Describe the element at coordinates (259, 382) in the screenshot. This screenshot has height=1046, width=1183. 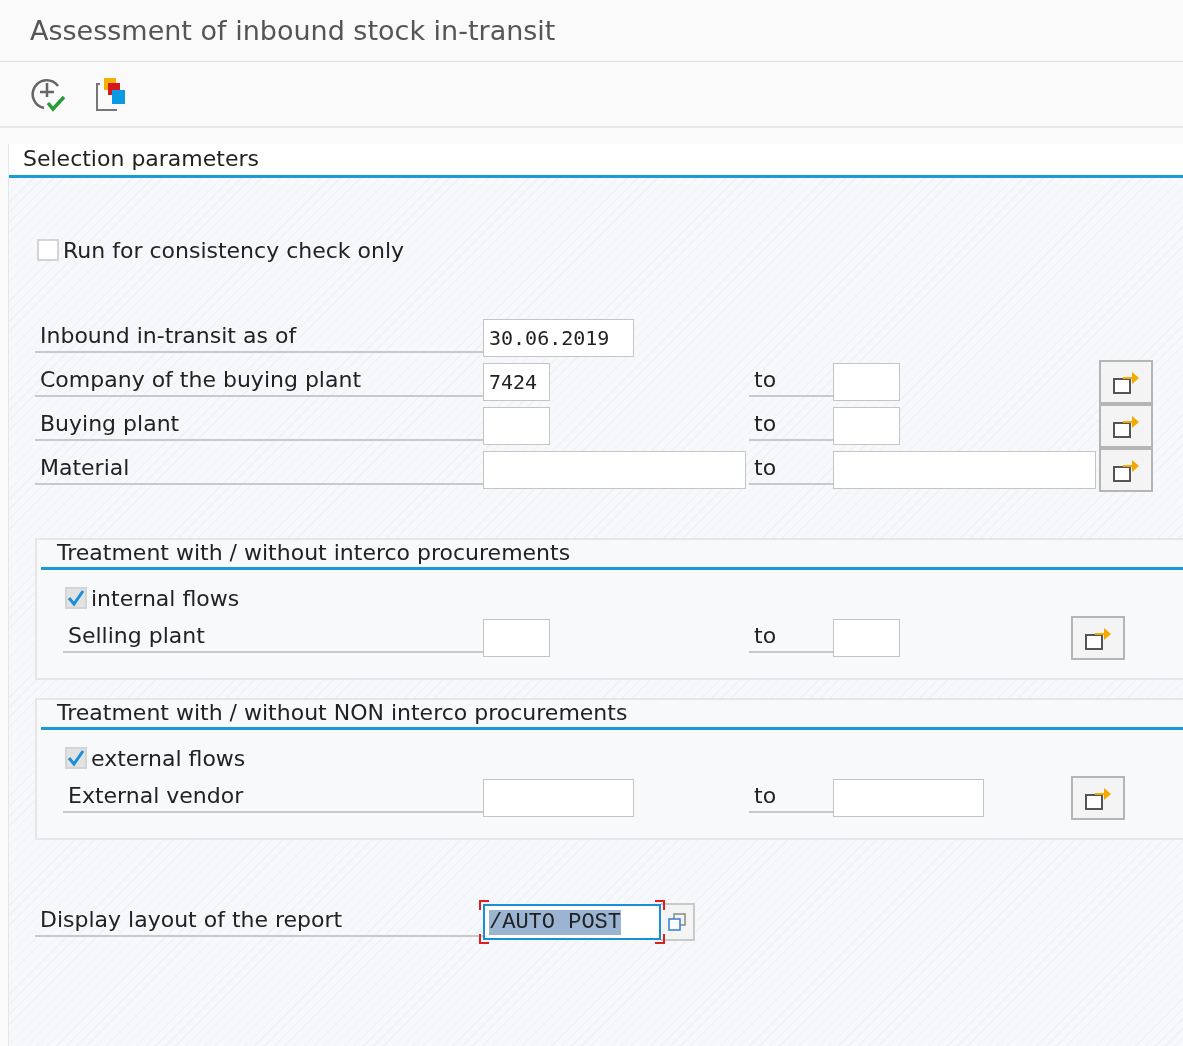
I see `field-label: Company of the buying plant` at that location.